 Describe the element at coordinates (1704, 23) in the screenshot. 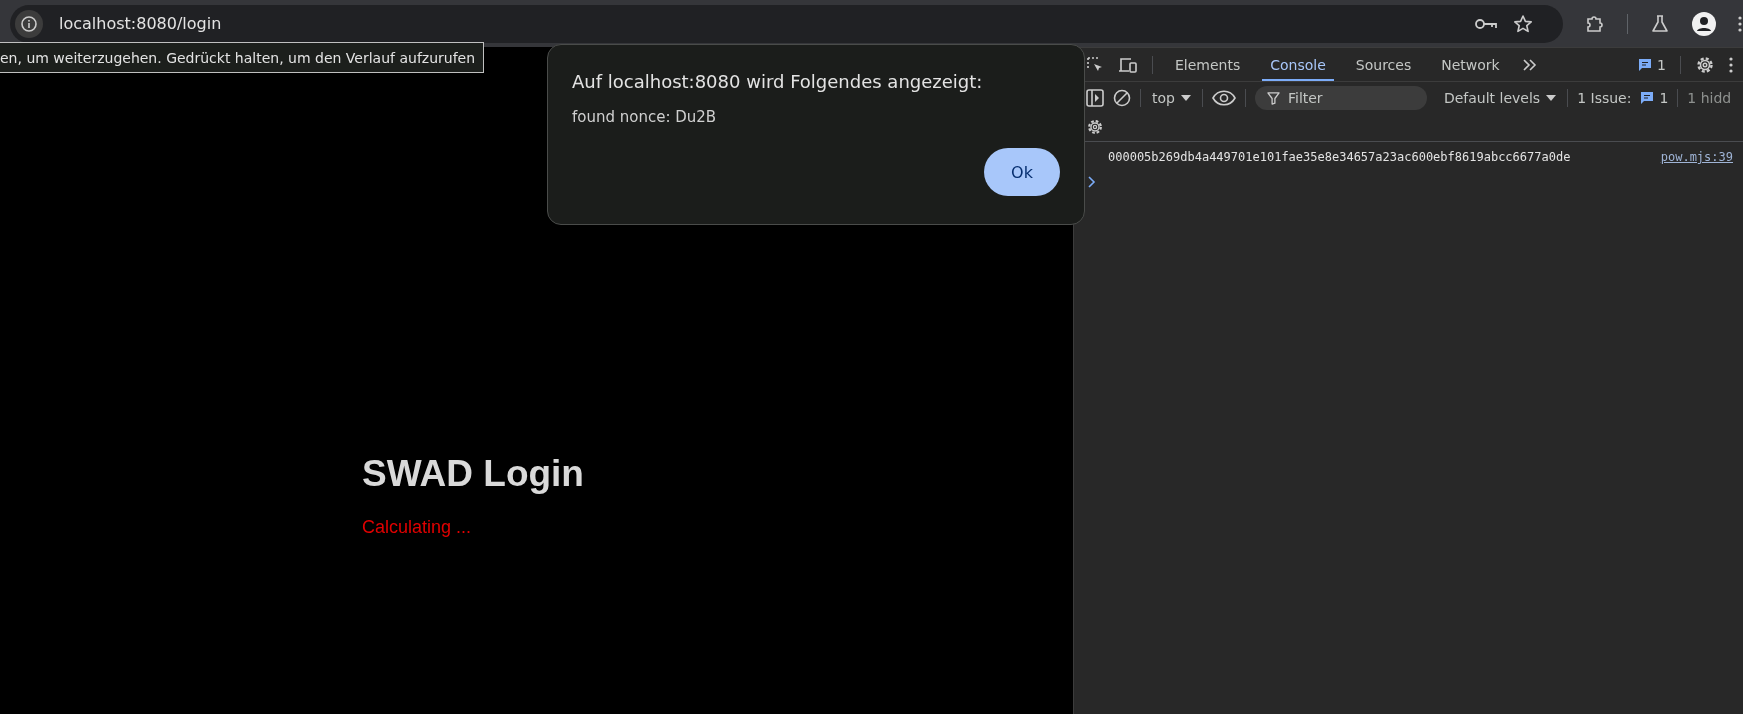

I see `avatar-icon` at that location.